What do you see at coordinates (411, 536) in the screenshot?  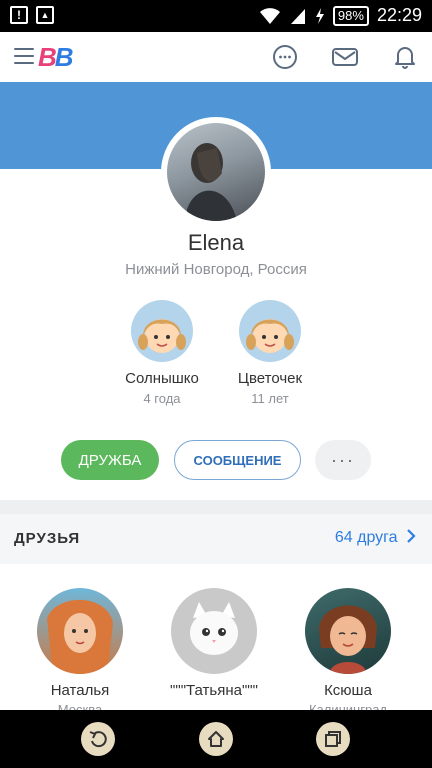 I see `chevron-right-icon` at bounding box center [411, 536].